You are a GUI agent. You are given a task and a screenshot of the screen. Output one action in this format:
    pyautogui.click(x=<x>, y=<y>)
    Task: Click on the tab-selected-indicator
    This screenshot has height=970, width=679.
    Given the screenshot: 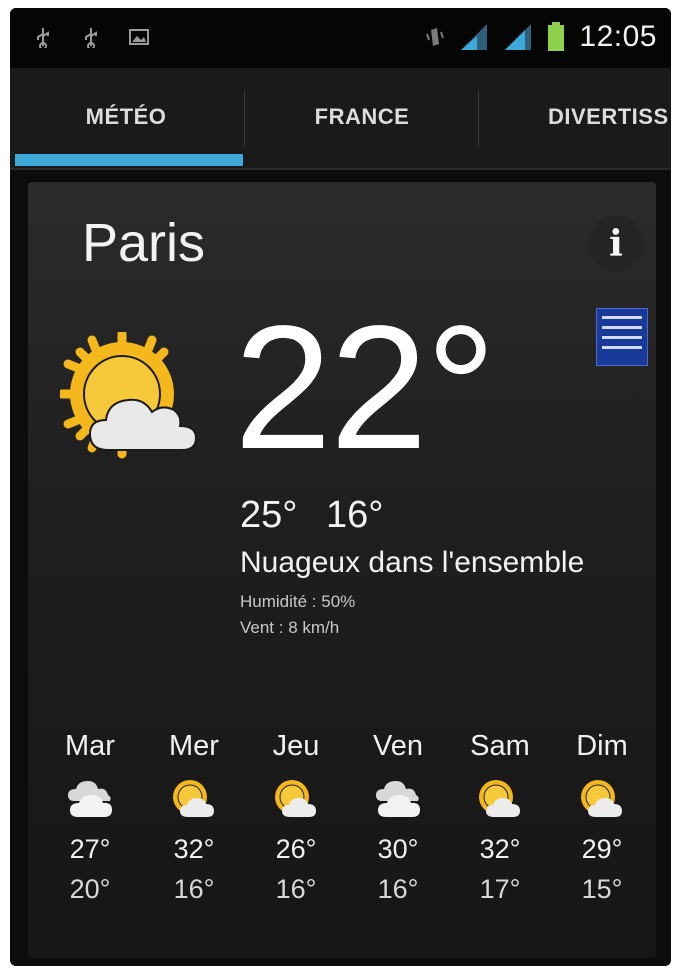 What is the action you would take?
    pyautogui.click(x=129, y=160)
    